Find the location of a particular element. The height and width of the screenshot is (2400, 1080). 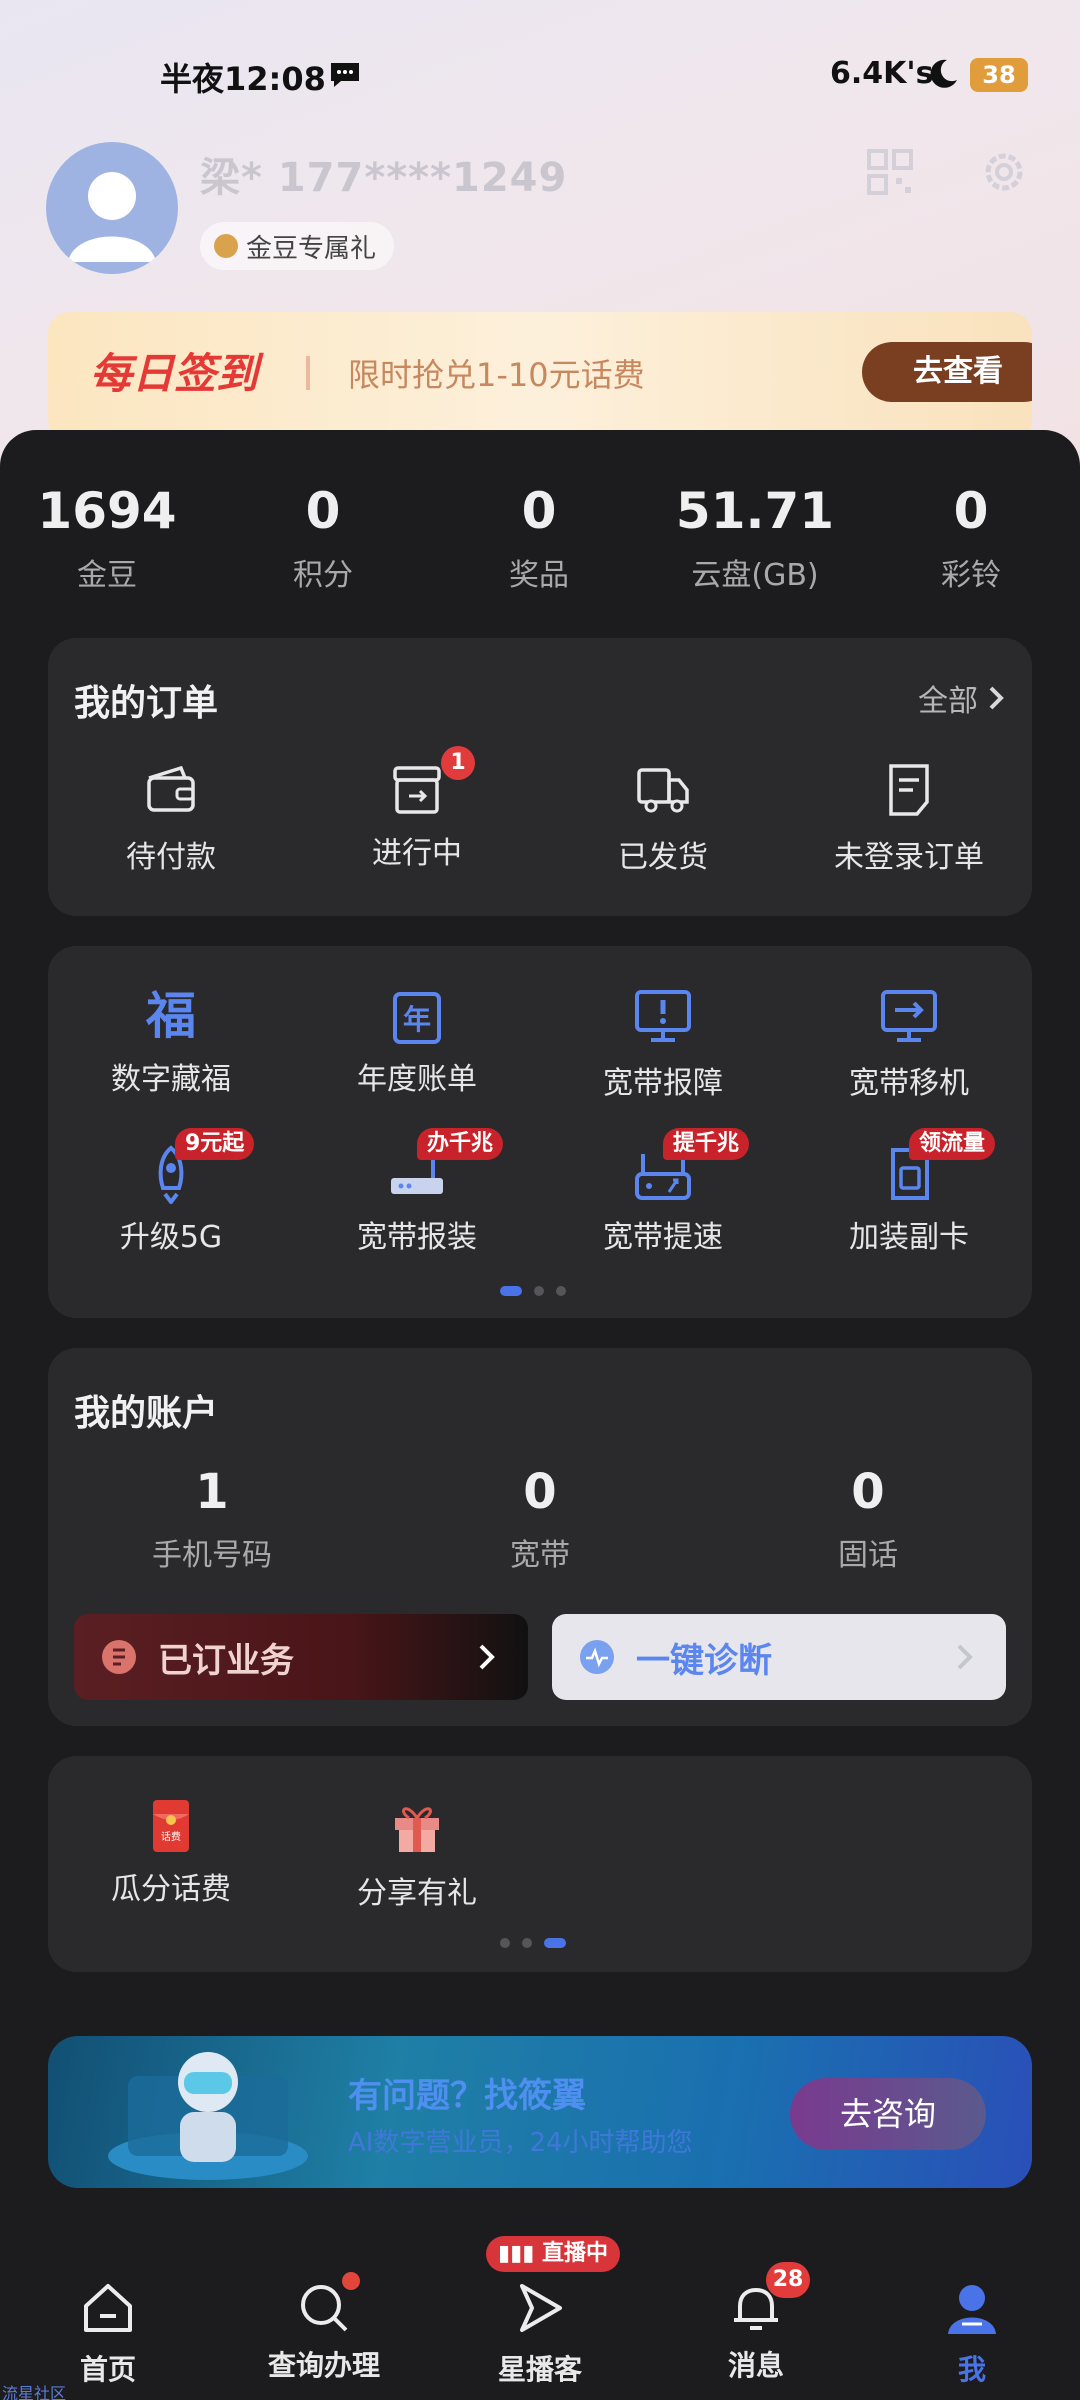

monitor-alert-icon is located at coordinates (663, 1016).